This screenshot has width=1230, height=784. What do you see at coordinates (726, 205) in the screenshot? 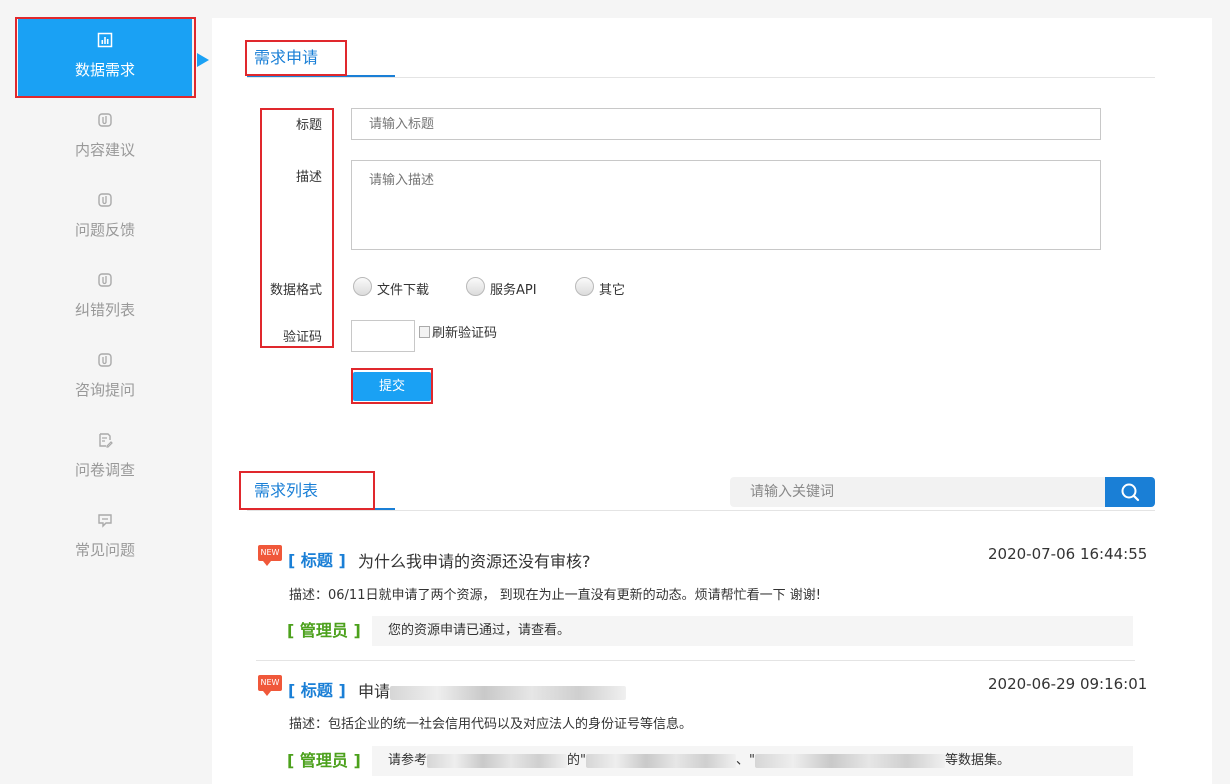
I see `description-textarea` at bounding box center [726, 205].